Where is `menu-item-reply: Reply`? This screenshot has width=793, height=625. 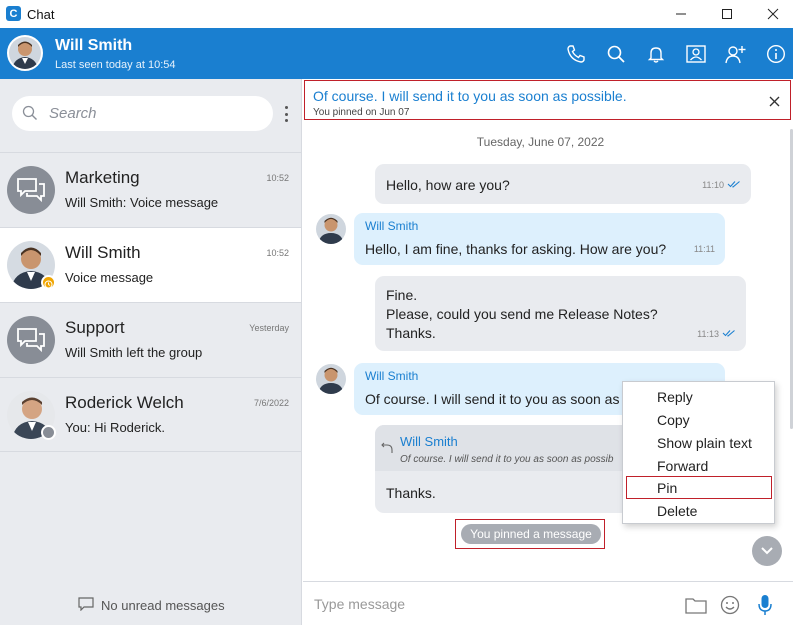 menu-item-reply: Reply is located at coordinates (698, 397).